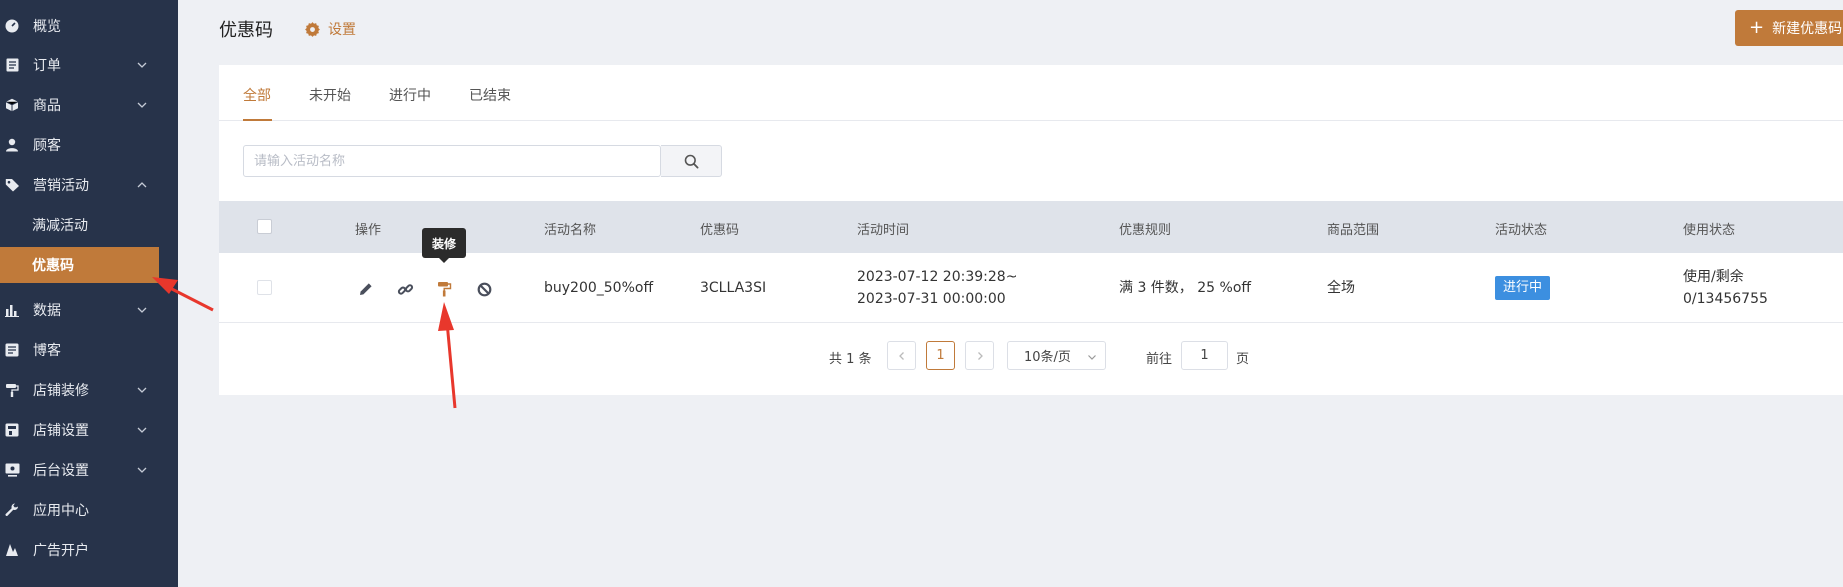  Describe the element at coordinates (940, 355) in the screenshot. I see `page-number-button: 1` at that location.